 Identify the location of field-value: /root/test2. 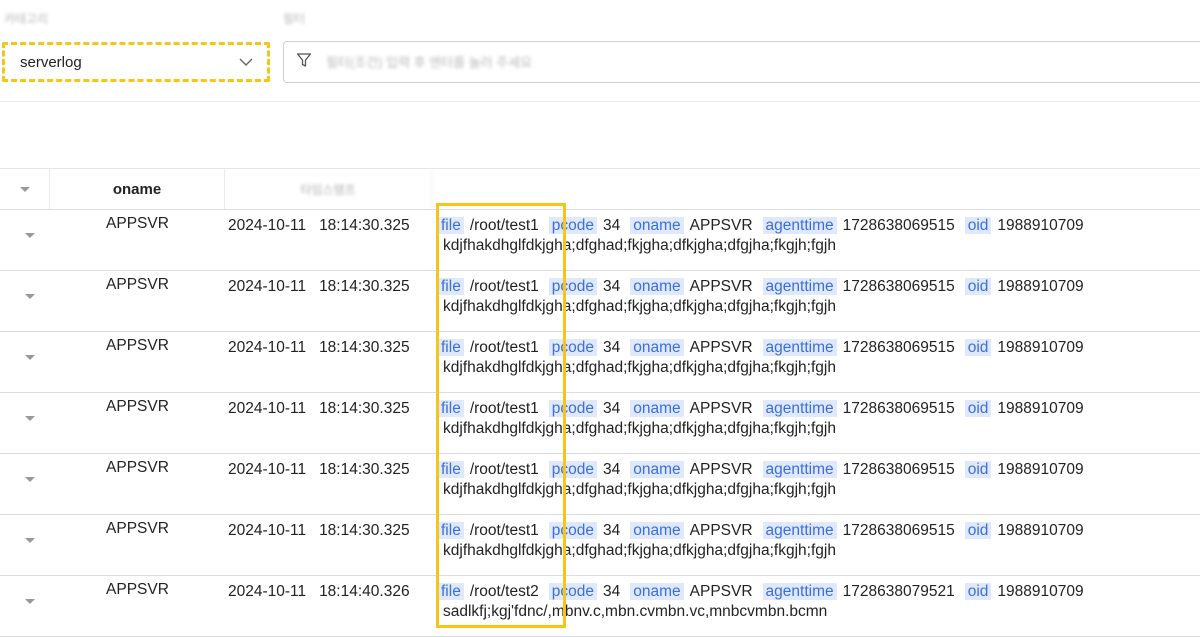
(504, 591).